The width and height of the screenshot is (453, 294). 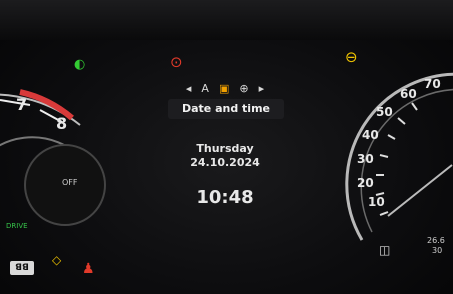 What do you see at coordinates (365, 183) in the screenshot?
I see `speed-tick-20: 20` at bounding box center [365, 183].